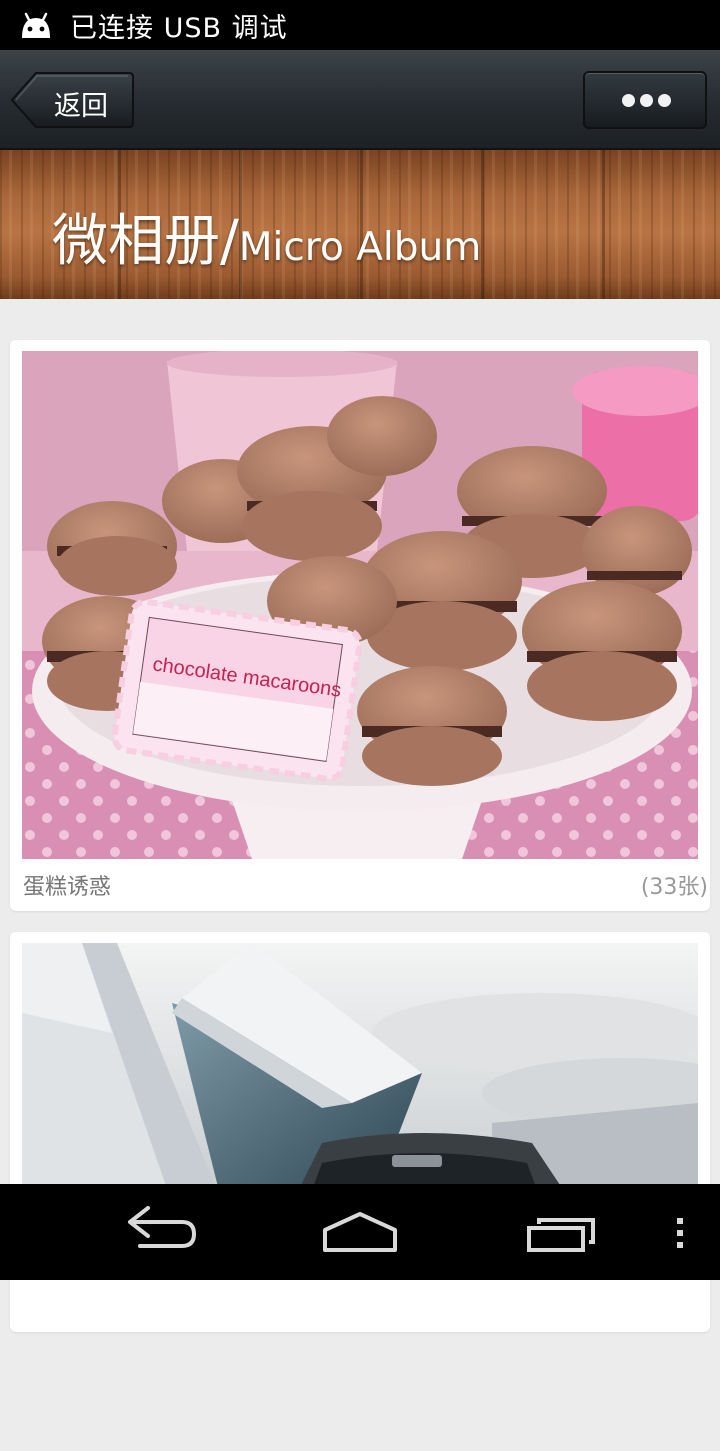  Describe the element at coordinates (561, 1235) in the screenshot. I see `recent-apps-icon` at that location.